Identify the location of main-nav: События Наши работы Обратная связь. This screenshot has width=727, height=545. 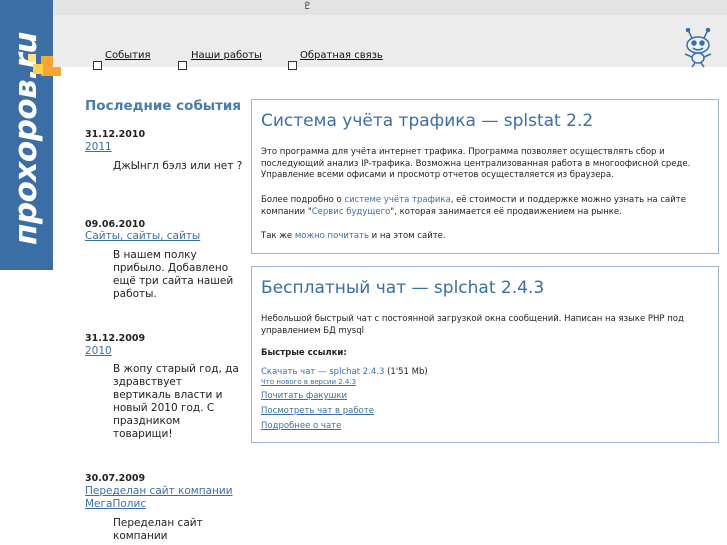
(390, 42).